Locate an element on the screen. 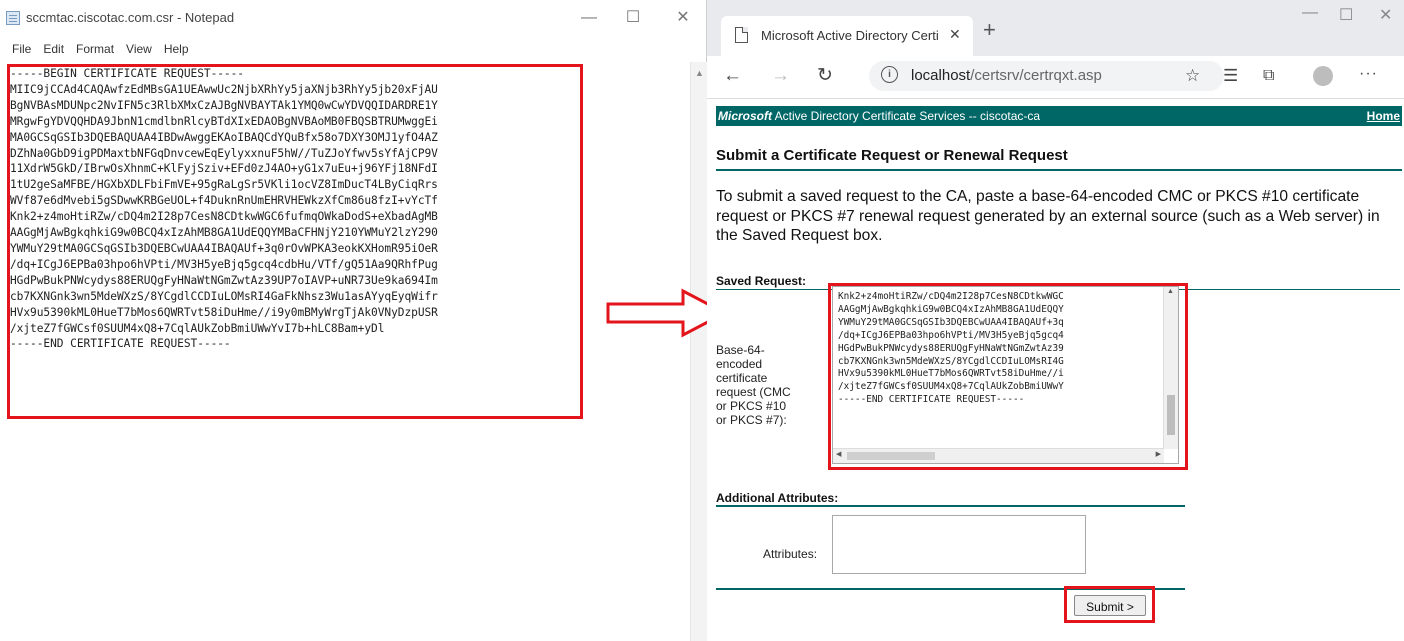 This screenshot has height=641, width=1404. attributes-label: Attributes: is located at coordinates (790, 554).